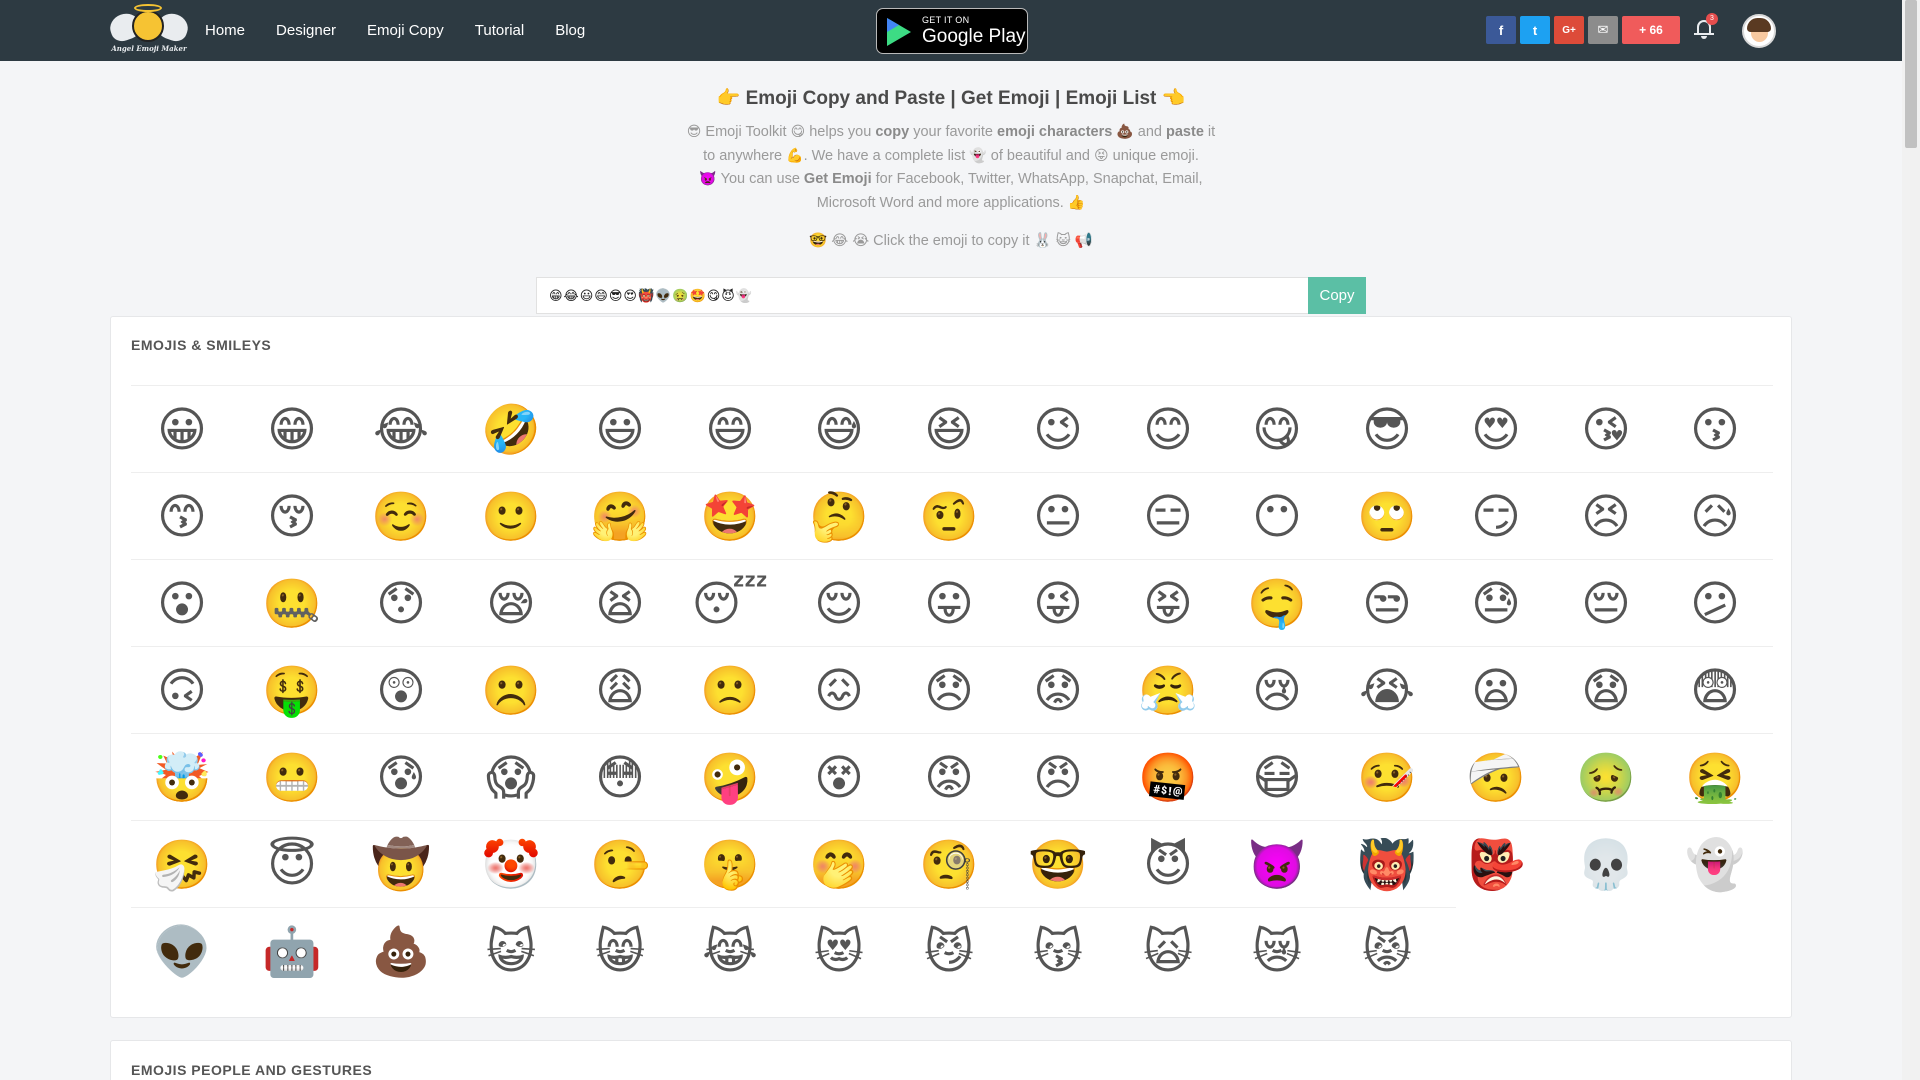 The image size is (1920, 1080). Describe the element at coordinates (949, 516) in the screenshot. I see `emoji-cell: 🤨` at that location.